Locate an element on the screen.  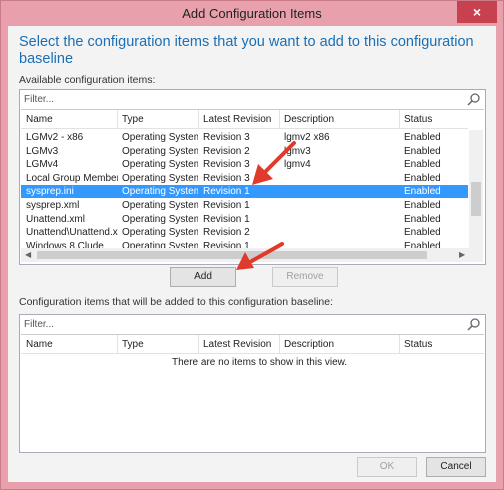
close-icon: × is located at coordinates (477, 12).